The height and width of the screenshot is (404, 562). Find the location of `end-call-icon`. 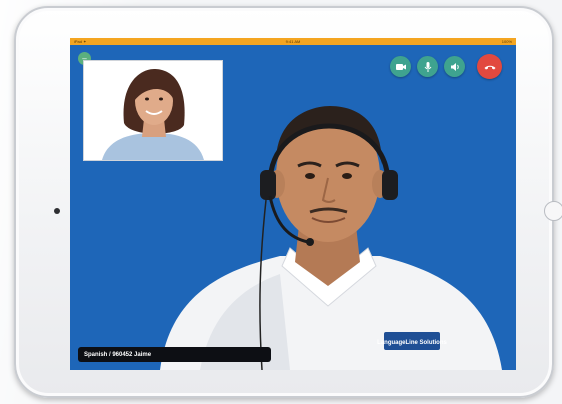

end-call-icon is located at coordinates (489, 67).